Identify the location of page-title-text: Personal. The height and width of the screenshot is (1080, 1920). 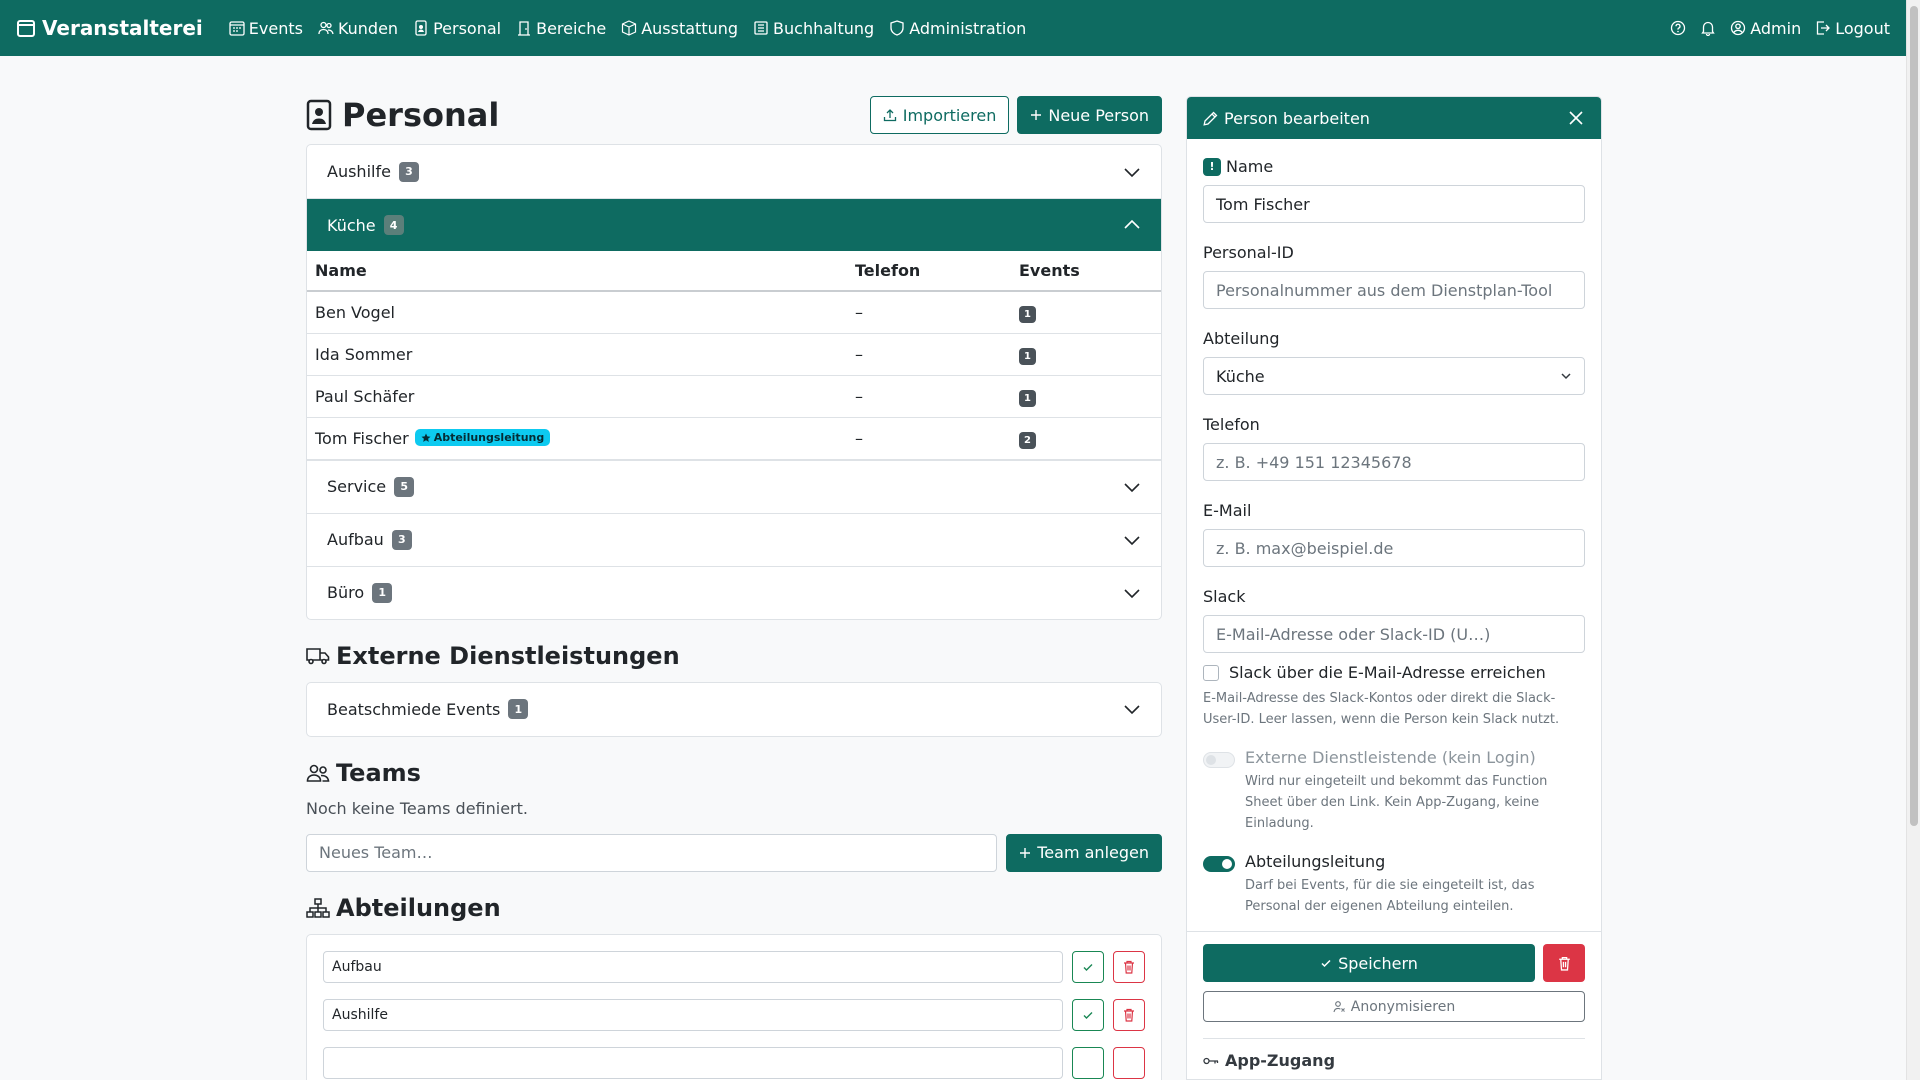
(421, 115).